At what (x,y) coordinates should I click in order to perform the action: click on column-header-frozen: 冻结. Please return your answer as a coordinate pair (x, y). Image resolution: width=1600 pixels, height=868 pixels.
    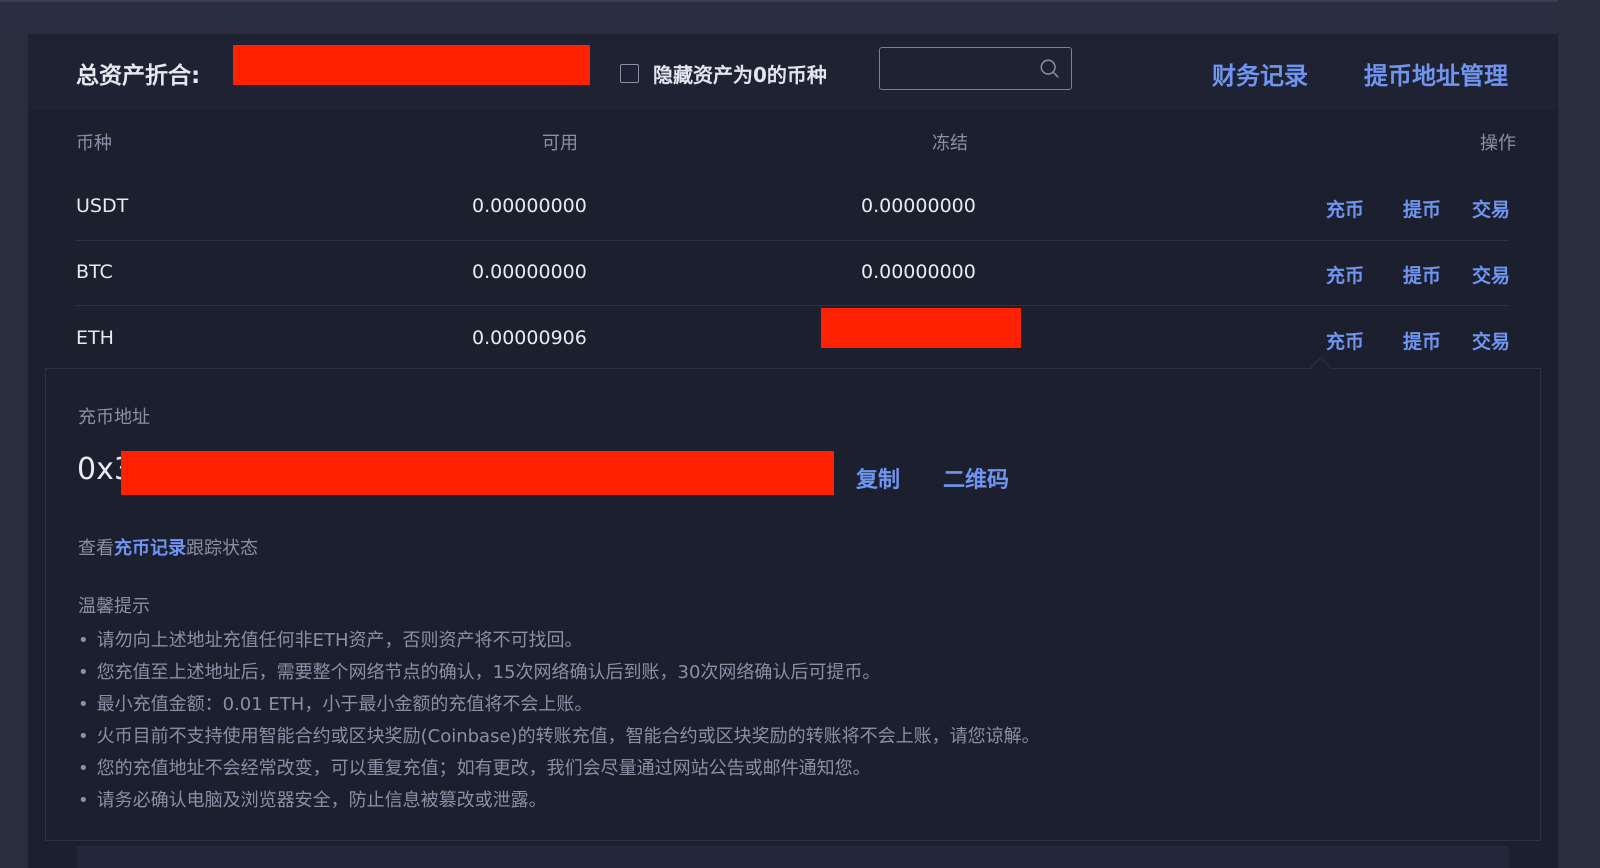
    Looking at the image, I should click on (950, 143).